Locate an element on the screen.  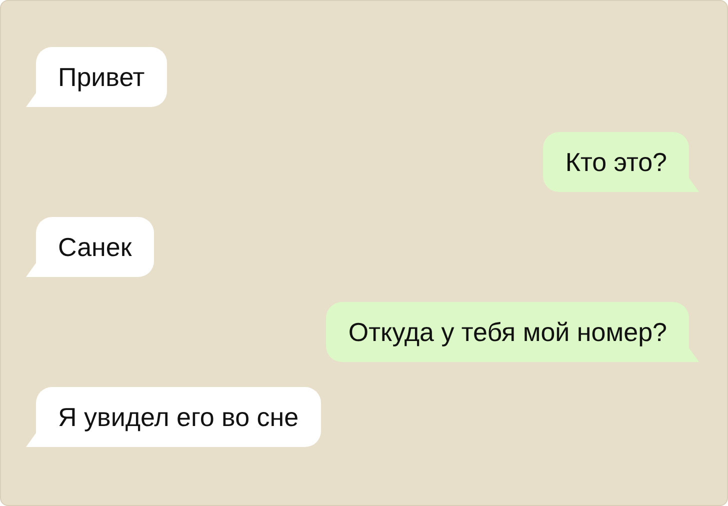
received-message-bubble: Я увидел его во сне is located at coordinates (178, 417).